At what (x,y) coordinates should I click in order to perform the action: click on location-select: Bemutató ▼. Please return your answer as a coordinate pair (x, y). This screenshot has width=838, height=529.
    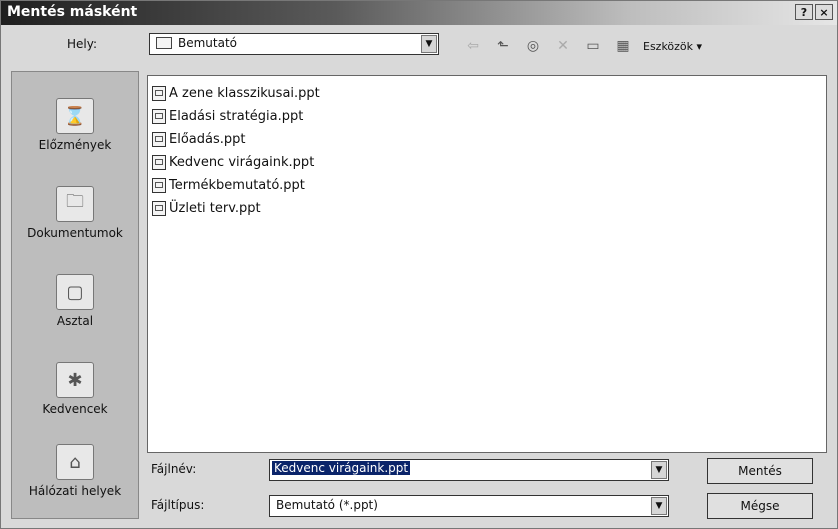
    Looking at the image, I should click on (294, 44).